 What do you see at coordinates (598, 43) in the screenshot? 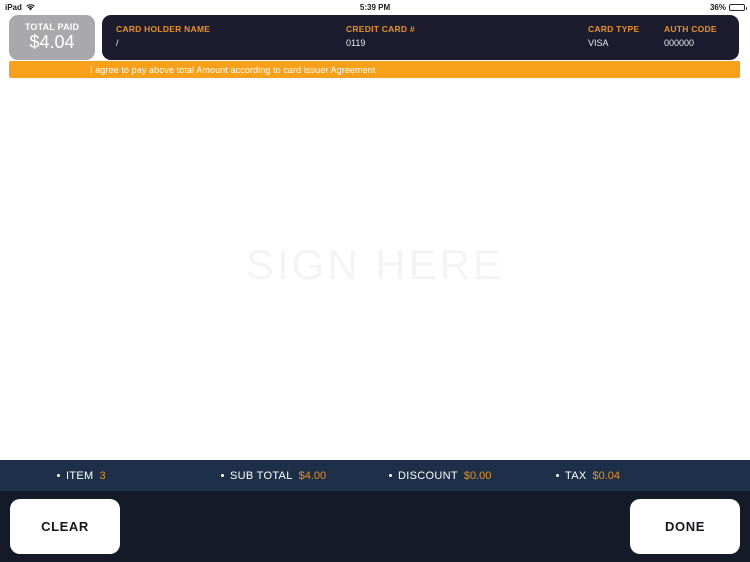
I see `card-type-value: VISA` at bounding box center [598, 43].